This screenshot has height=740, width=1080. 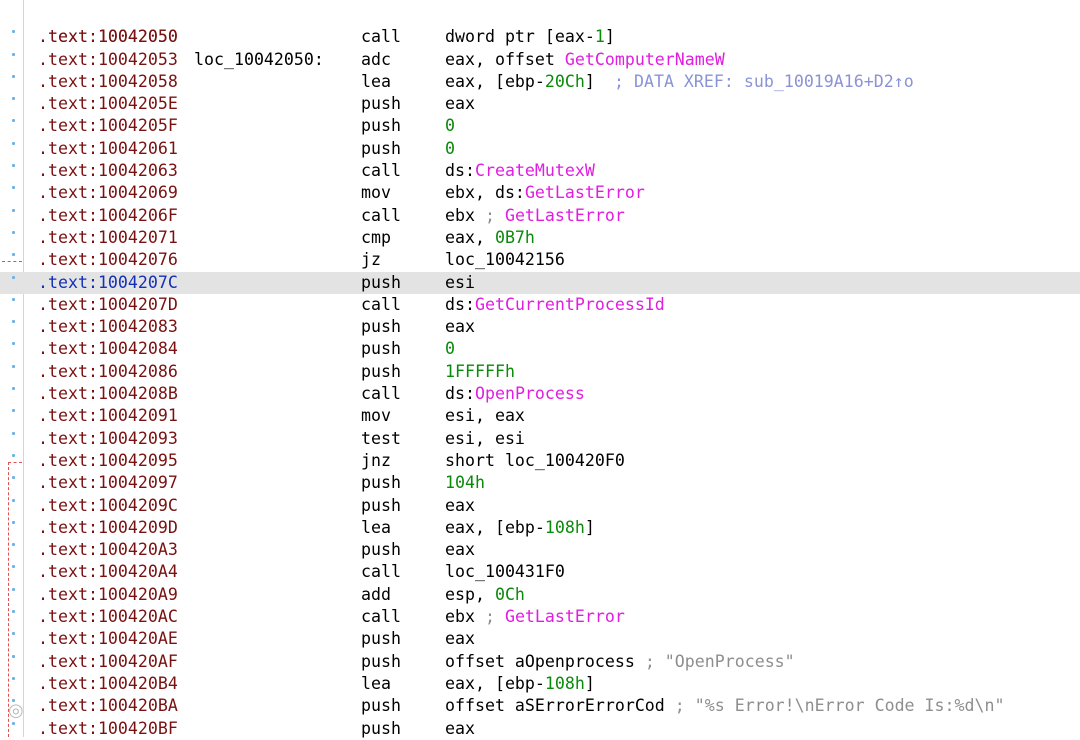 What do you see at coordinates (470, 594) in the screenshot?
I see `operand-text: esp,` at bounding box center [470, 594].